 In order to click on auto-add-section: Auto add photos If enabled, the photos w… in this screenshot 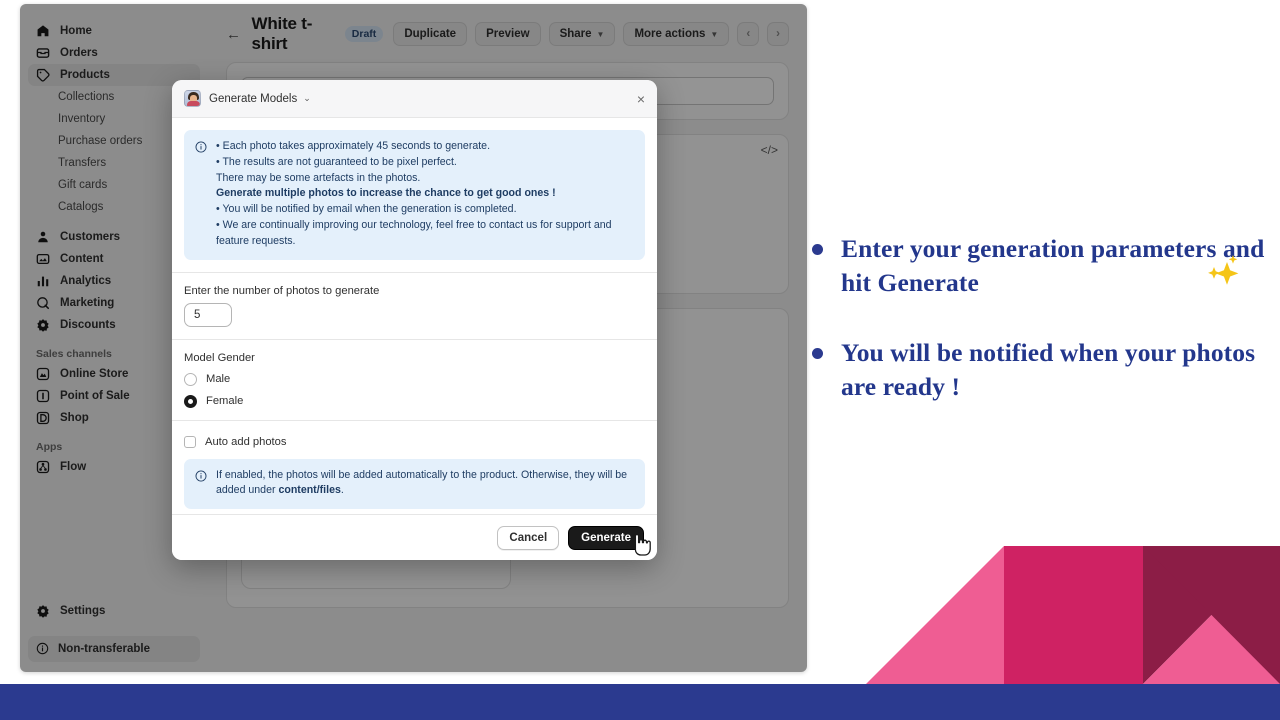, I will do `click(414, 465)`.